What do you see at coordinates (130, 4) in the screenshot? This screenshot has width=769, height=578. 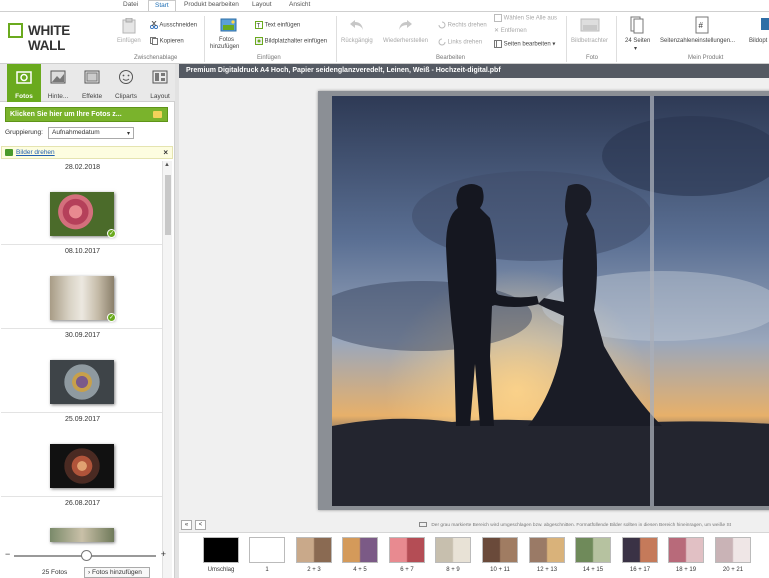 I see `tab-datei: Datei` at bounding box center [130, 4].